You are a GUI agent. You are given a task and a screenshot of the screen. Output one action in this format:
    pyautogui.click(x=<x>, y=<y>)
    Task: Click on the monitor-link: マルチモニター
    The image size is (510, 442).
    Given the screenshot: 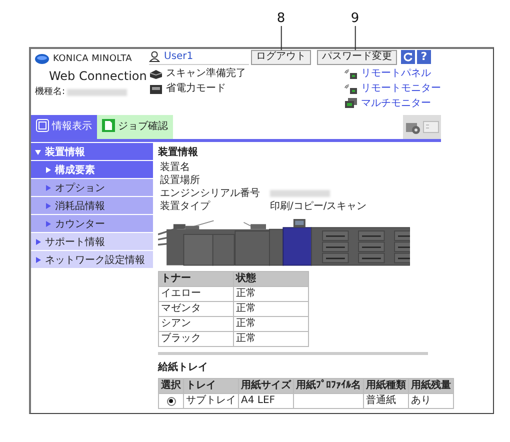 What is the action you would take?
    pyautogui.click(x=396, y=103)
    